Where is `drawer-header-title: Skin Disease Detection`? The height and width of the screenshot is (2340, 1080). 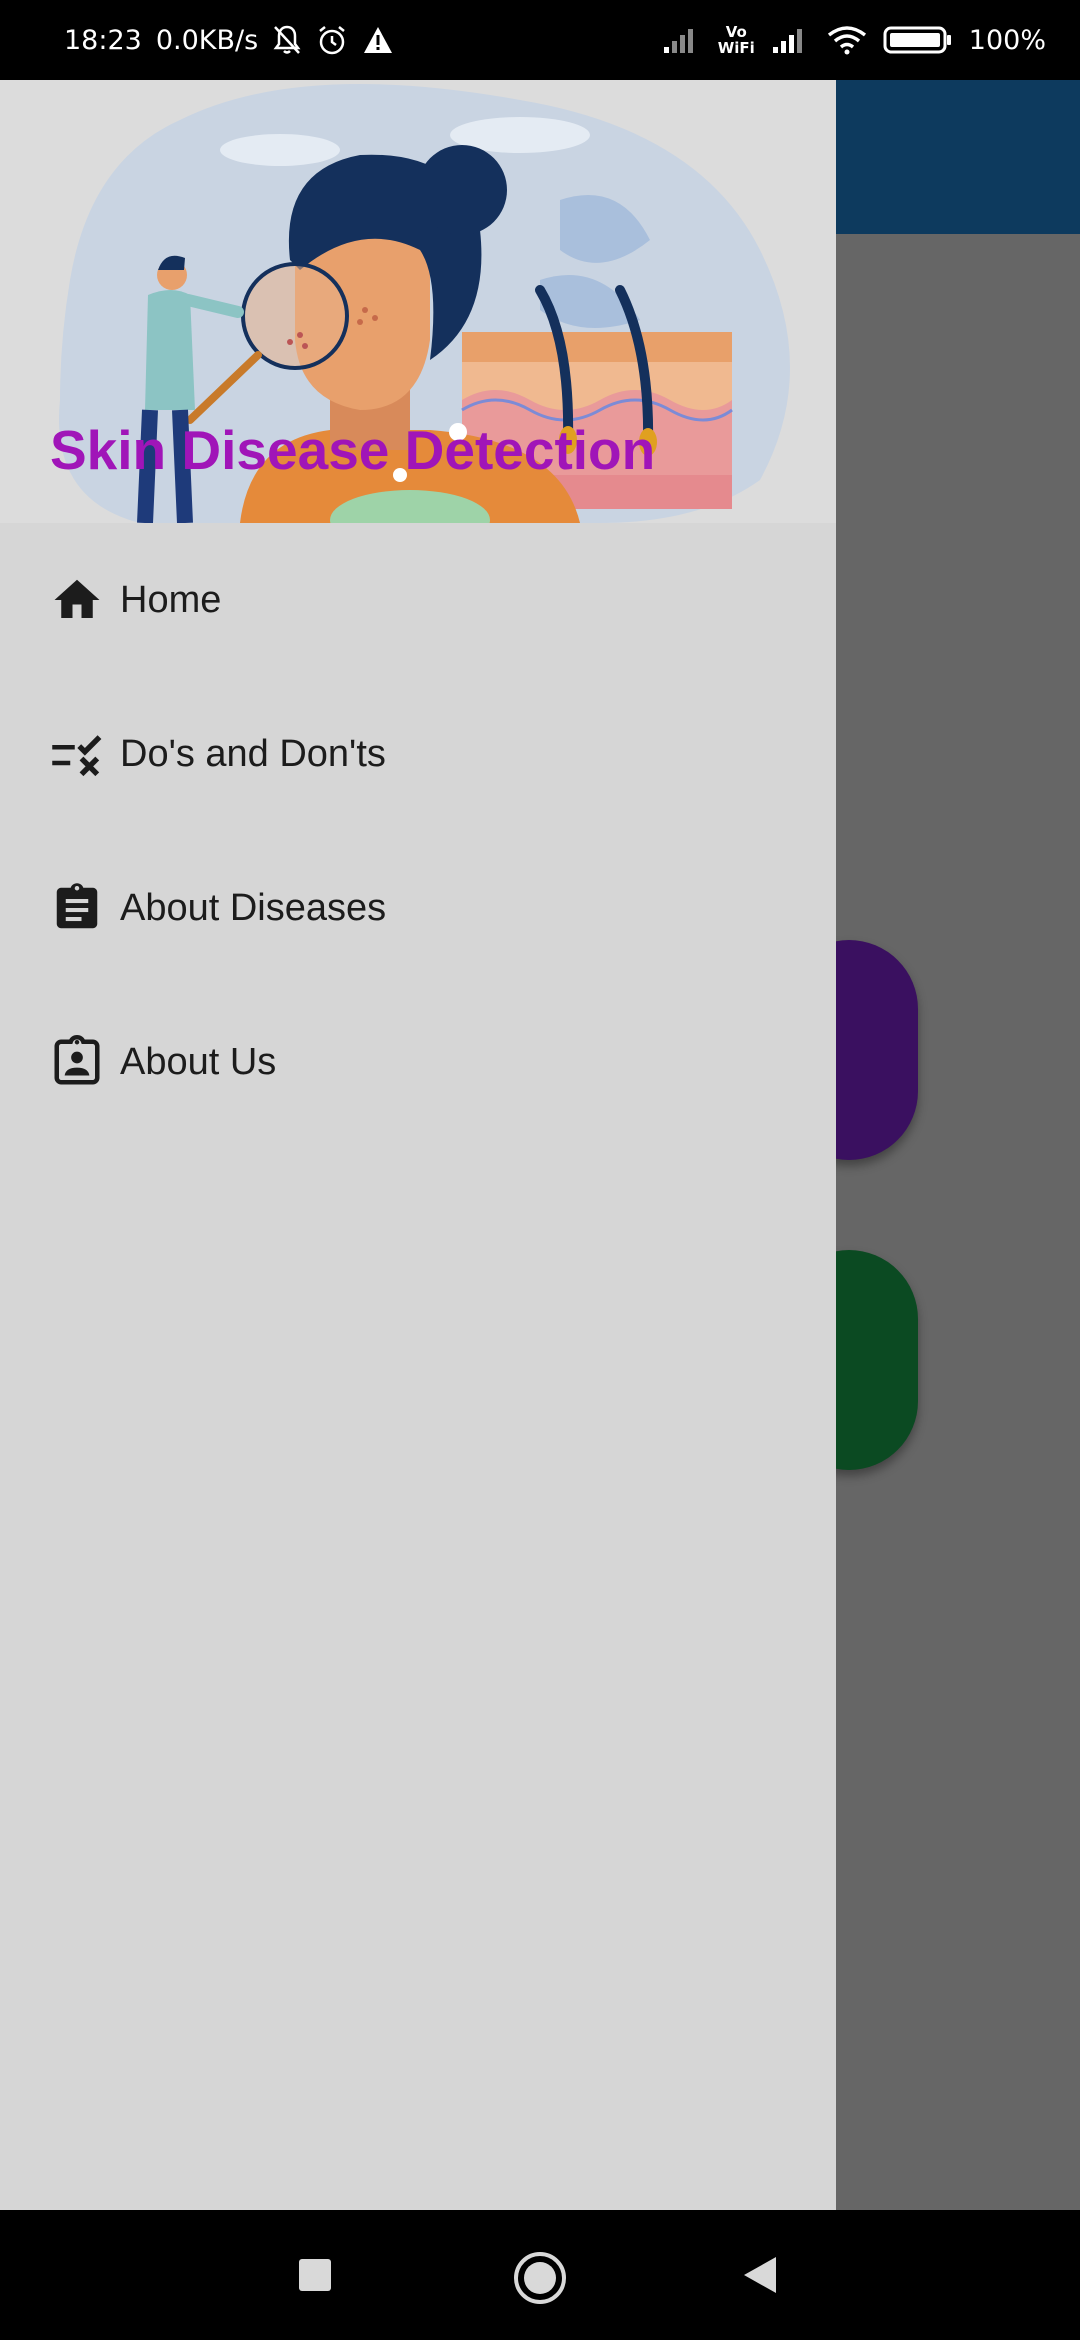
drawer-header-title: Skin Disease Detection is located at coordinates (353, 450).